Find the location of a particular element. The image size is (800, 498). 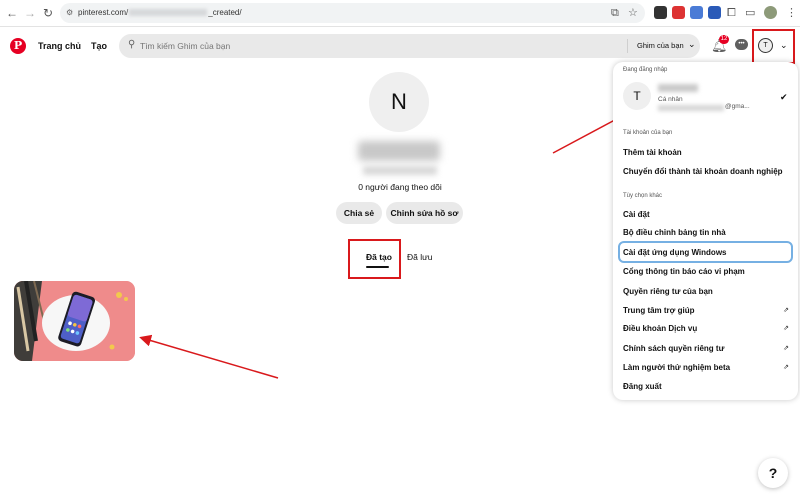

search-input: Tìm kiếm Ghim của bạn is located at coordinates (185, 46).